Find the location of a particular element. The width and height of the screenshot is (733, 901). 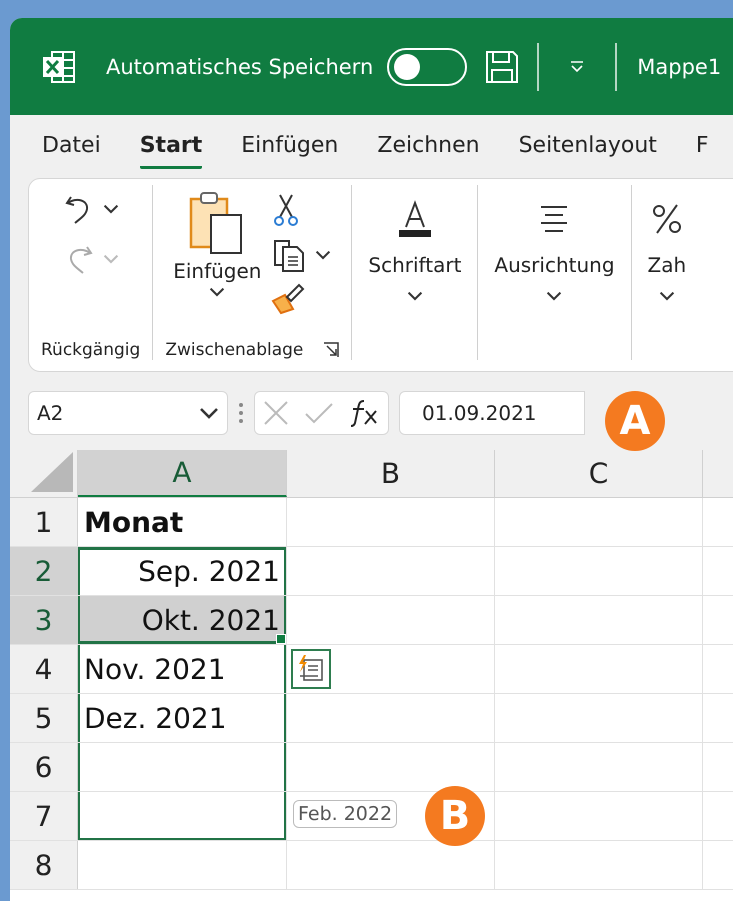

check-icon is located at coordinates (319, 413).